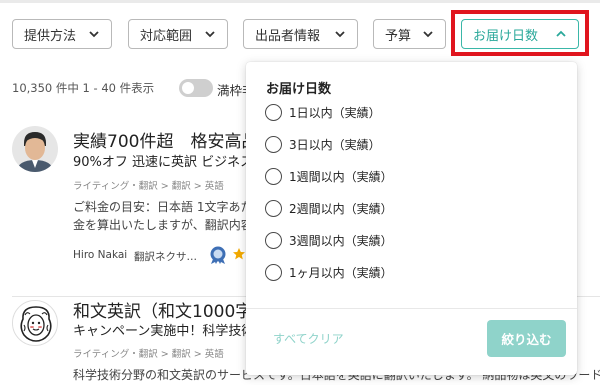  I want to click on filter-label: 提供方法, so click(50, 36).